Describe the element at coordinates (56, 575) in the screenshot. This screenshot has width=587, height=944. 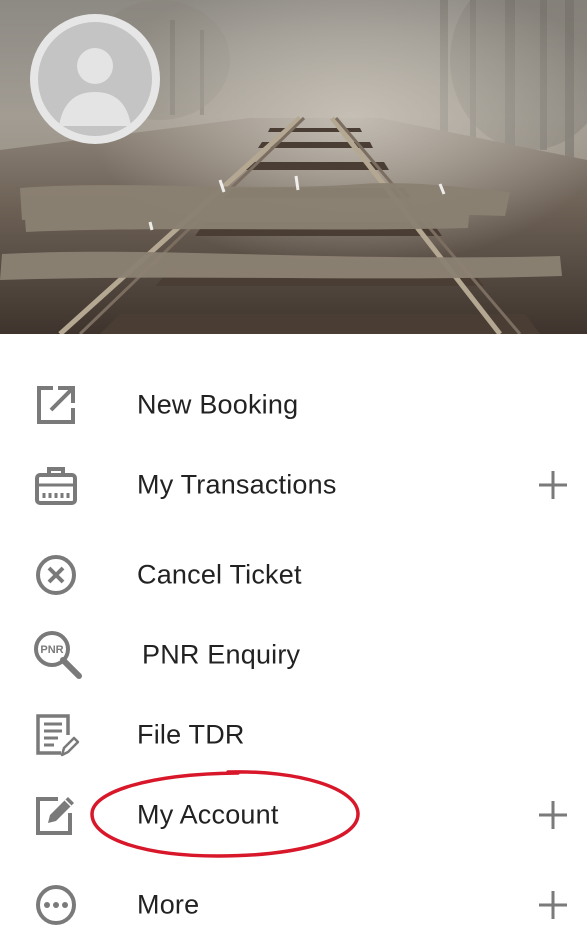
I see `cancel-circle-icon` at that location.